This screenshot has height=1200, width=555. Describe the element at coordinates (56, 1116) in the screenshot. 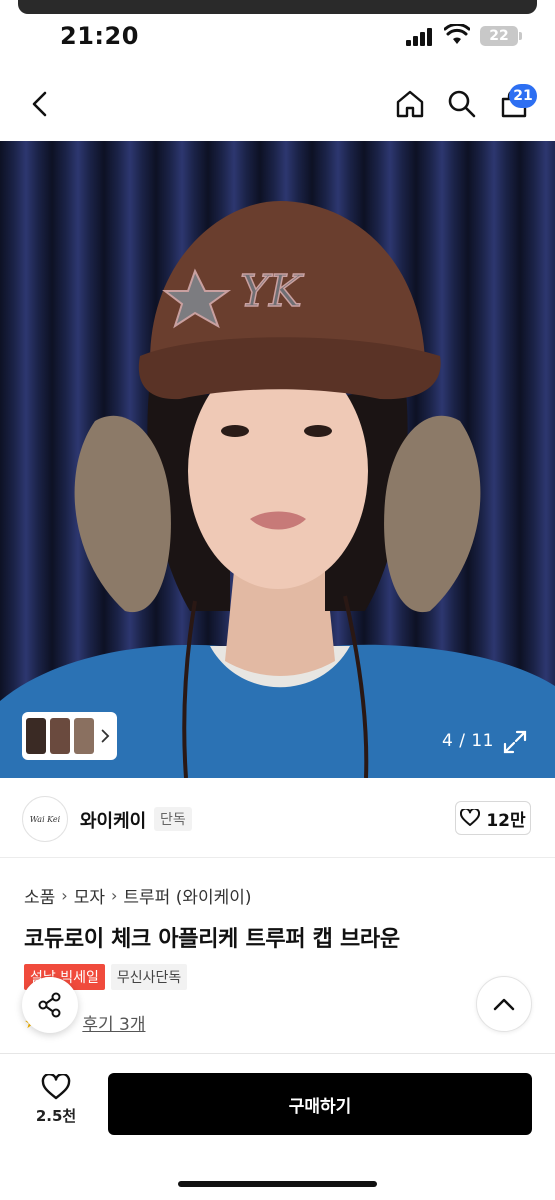

I see `wishlist-count: 2.5천` at that location.